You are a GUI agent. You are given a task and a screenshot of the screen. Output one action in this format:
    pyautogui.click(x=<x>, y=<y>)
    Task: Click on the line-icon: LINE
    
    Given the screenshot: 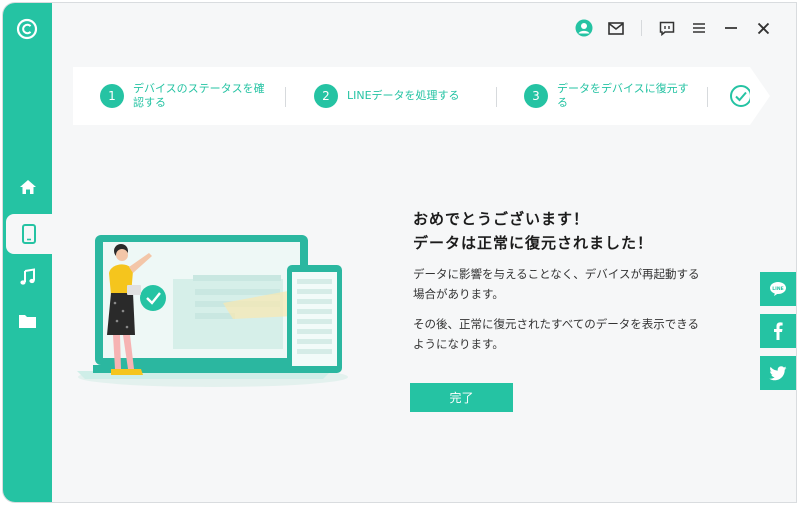 What is the action you would take?
    pyautogui.click(x=778, y=289)
    